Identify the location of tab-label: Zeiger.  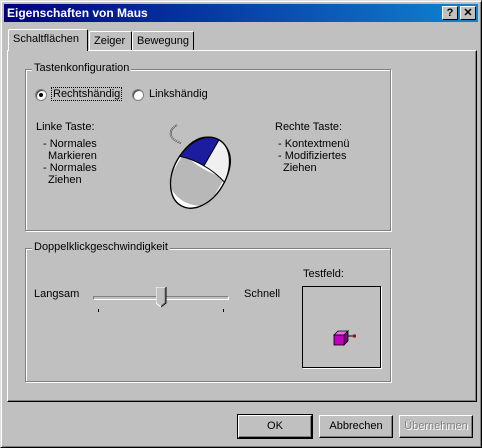
(110, 41).